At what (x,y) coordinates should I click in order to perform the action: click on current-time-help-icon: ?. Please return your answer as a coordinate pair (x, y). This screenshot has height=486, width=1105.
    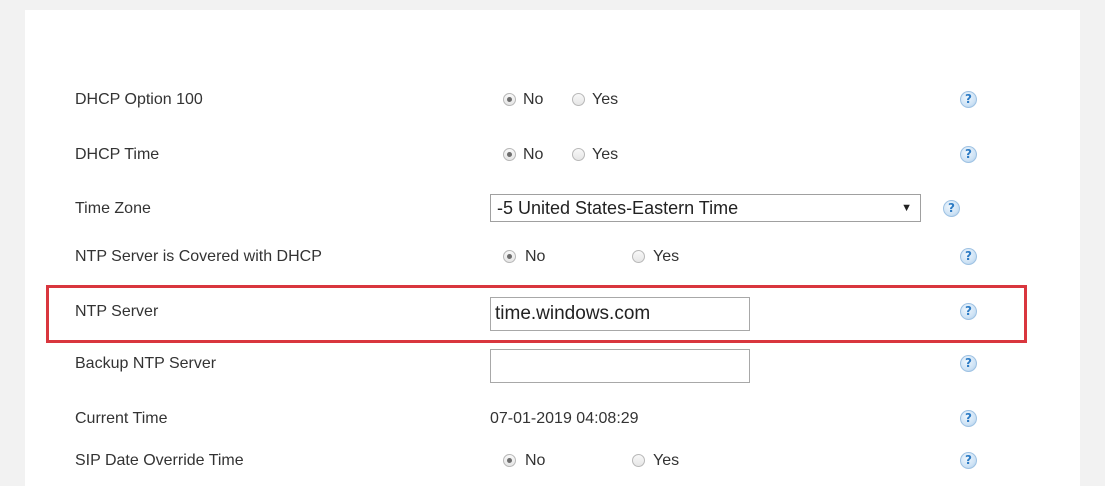
    Looking at the image, I should click on (968, 418).